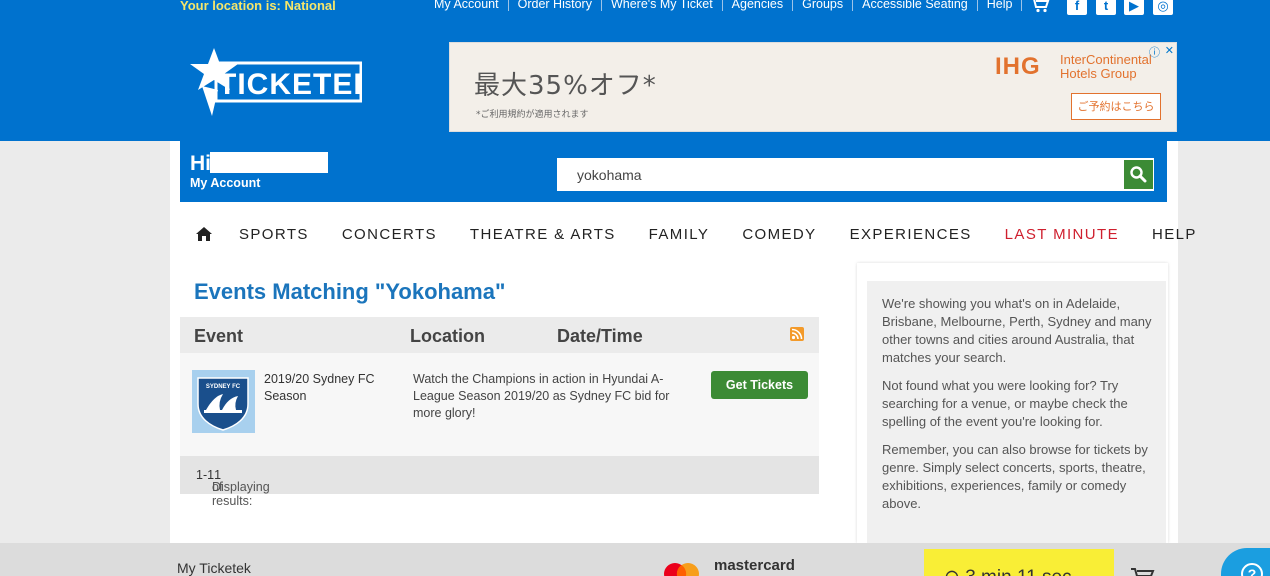 This screenshot has height=576, width=1270. What do you see at coordinates (915, 5) in the screenshot?
I see `top-link-accessible-seating: Accessible Seating` at bounding box center [915, 5].